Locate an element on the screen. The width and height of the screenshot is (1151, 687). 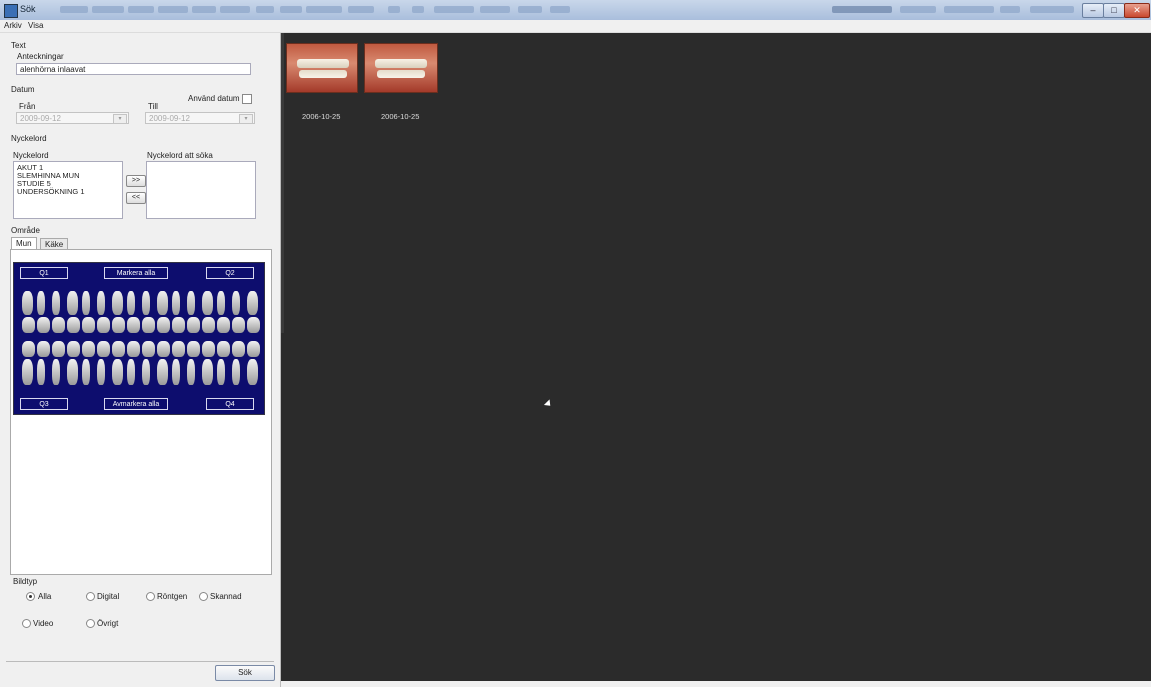
radio-digital is located at coordinates (90, 596).